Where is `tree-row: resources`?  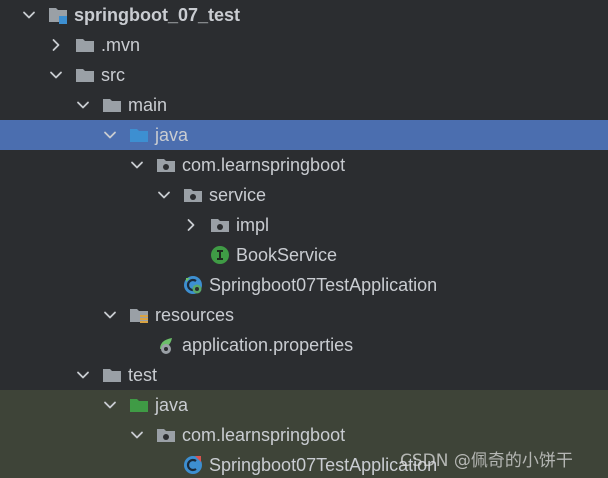 tree-row: resources is located at coordinates (304, 315).